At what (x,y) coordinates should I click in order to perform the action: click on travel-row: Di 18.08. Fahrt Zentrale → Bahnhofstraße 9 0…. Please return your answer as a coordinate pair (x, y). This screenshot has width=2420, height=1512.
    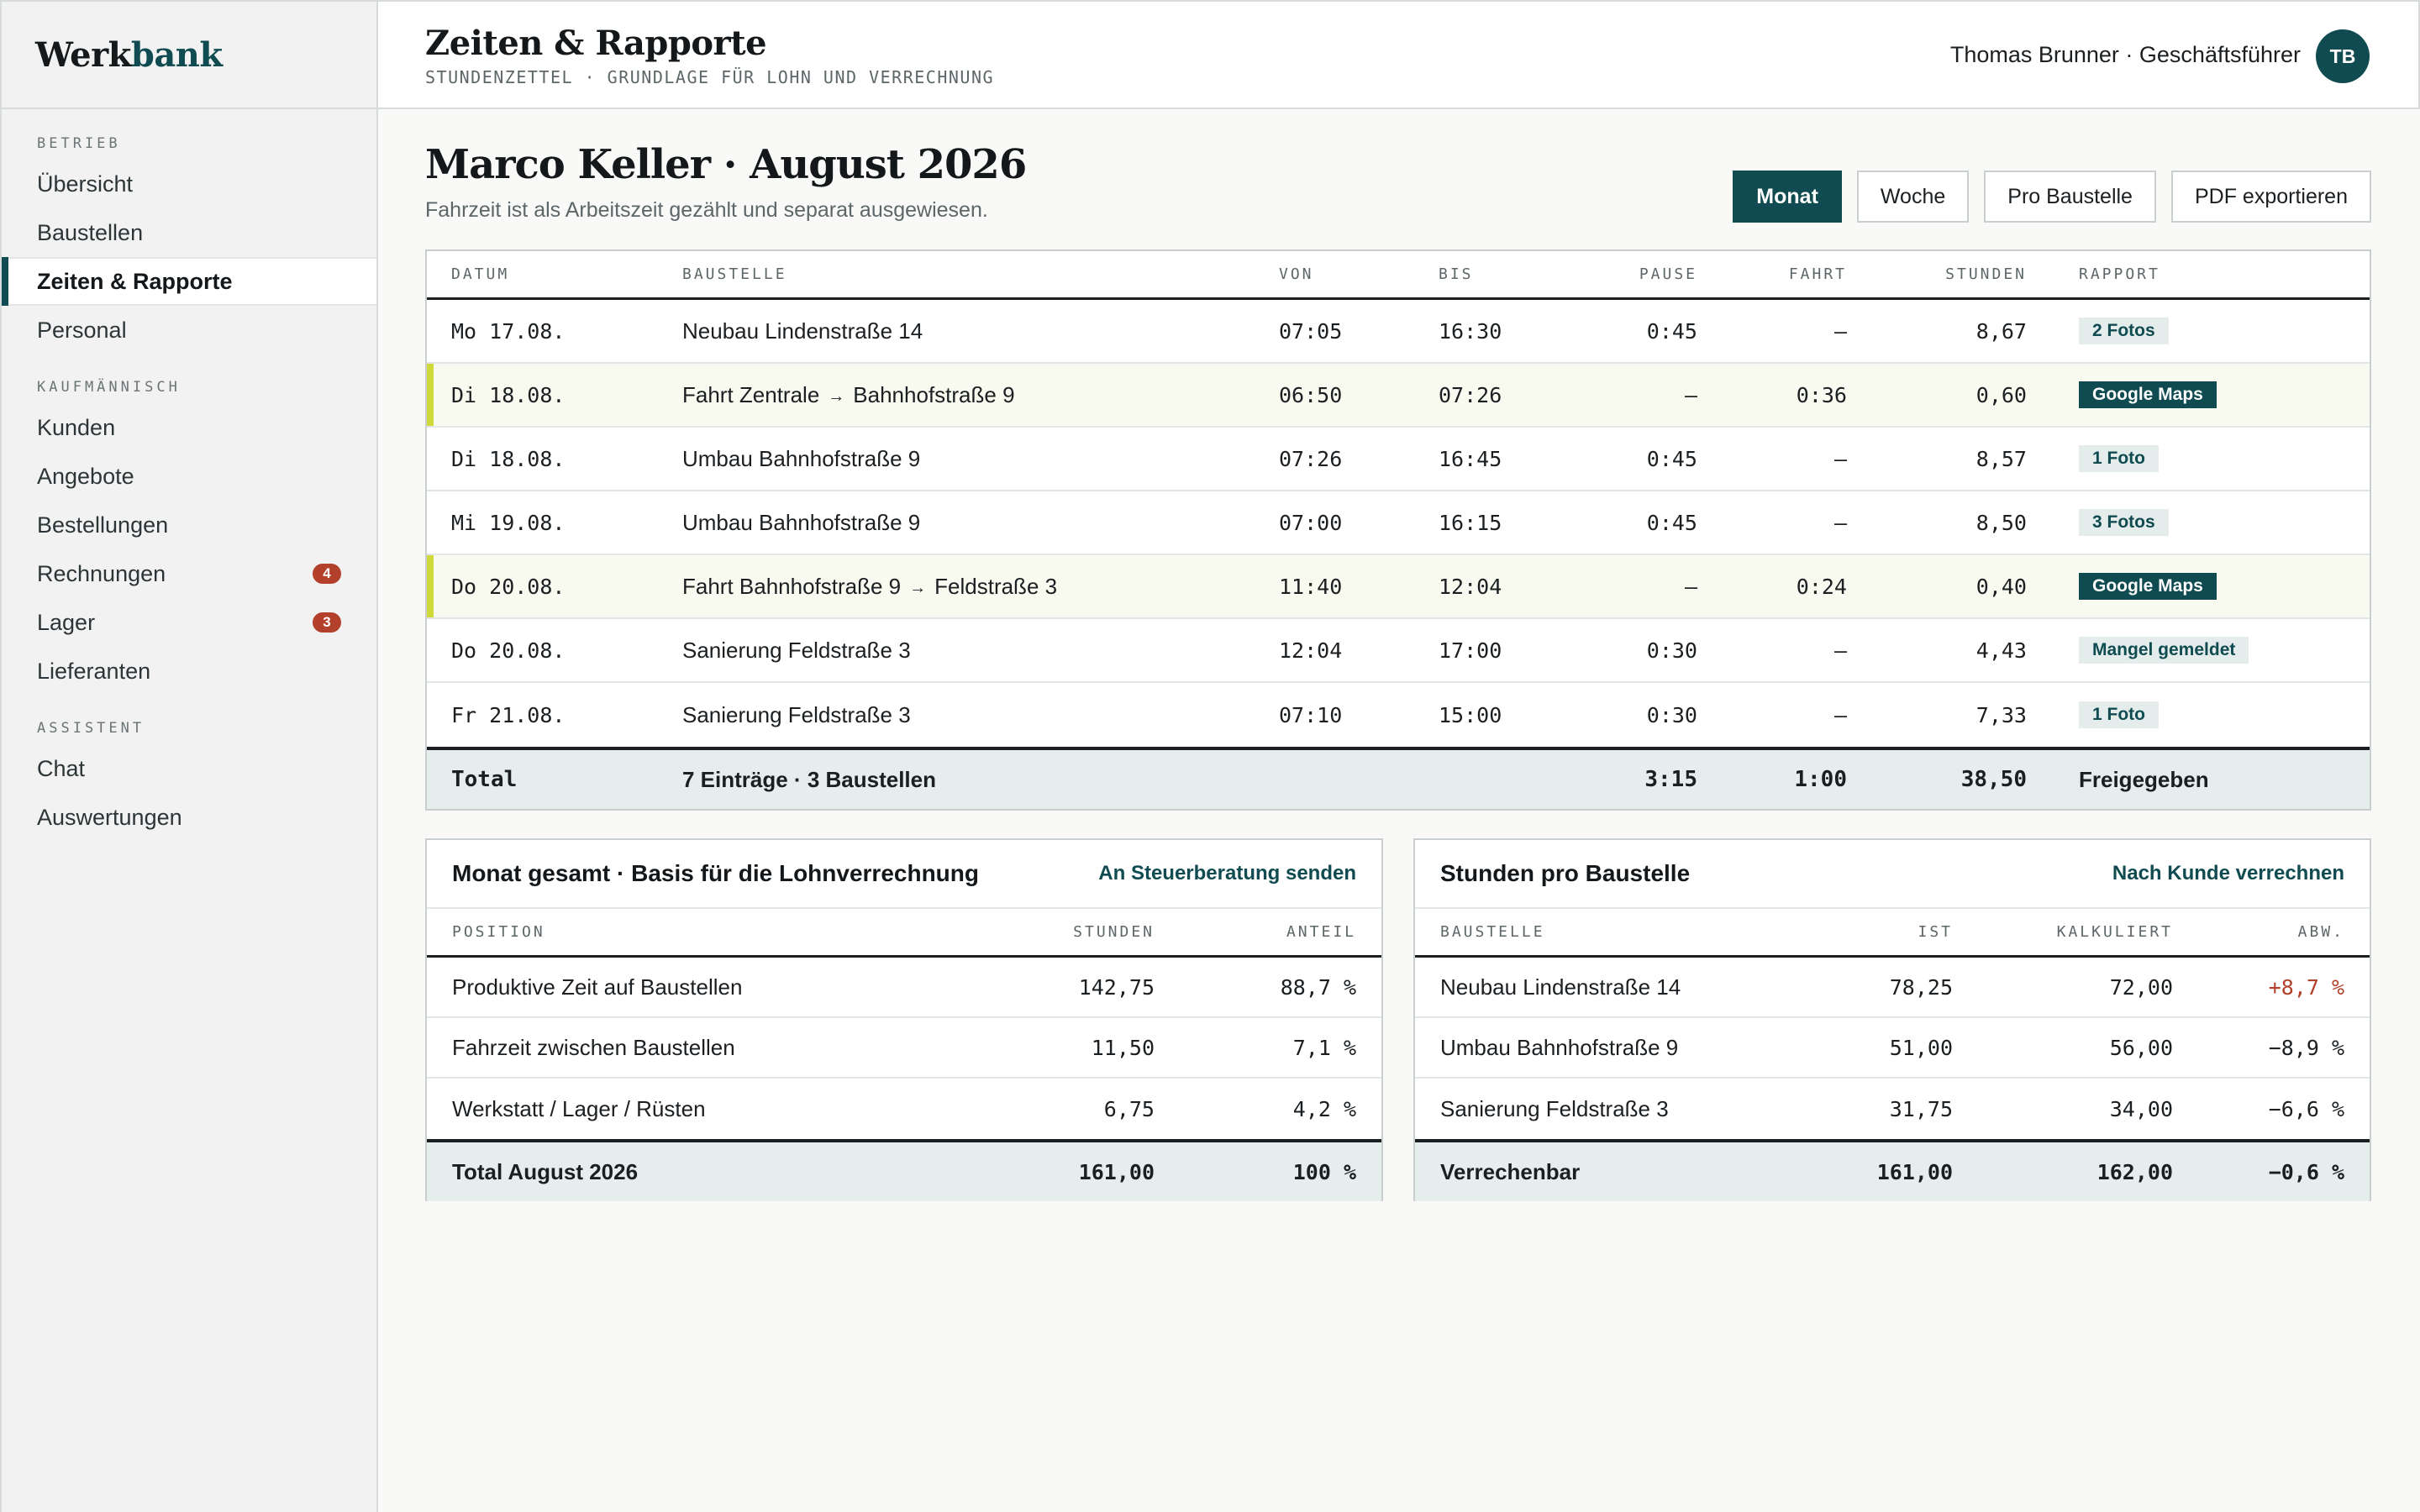
    Looking at the image, I should click on (1398, 396).